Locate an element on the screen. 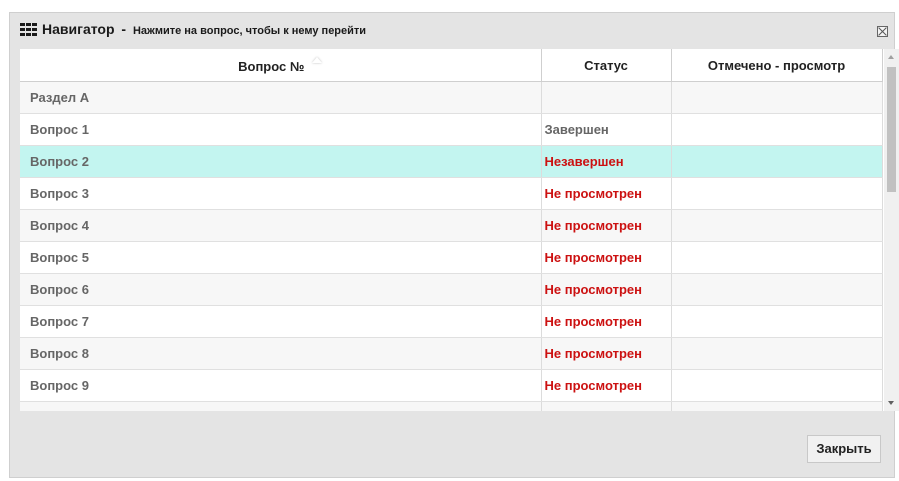 The width and height of the screenshot is (899, 481). dialog-subtitle: Нажмите на вопрос, чтобы к нему перейти is located at coordinates (249, 31).